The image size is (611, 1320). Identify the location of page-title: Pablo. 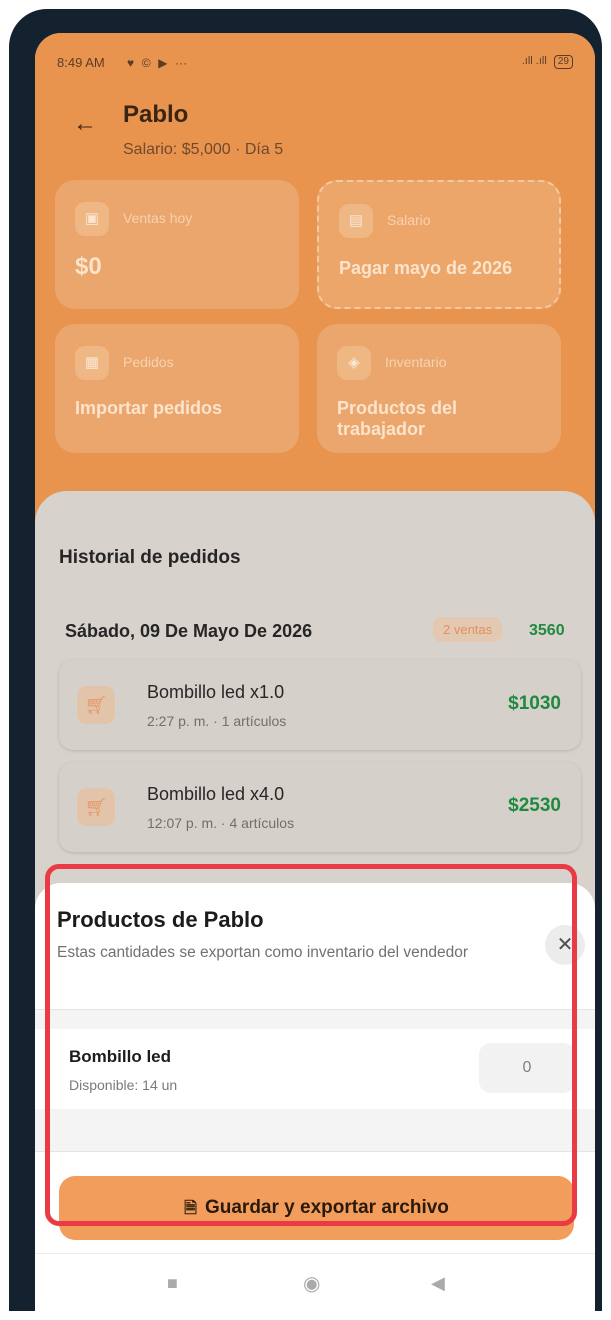
(156, 114).